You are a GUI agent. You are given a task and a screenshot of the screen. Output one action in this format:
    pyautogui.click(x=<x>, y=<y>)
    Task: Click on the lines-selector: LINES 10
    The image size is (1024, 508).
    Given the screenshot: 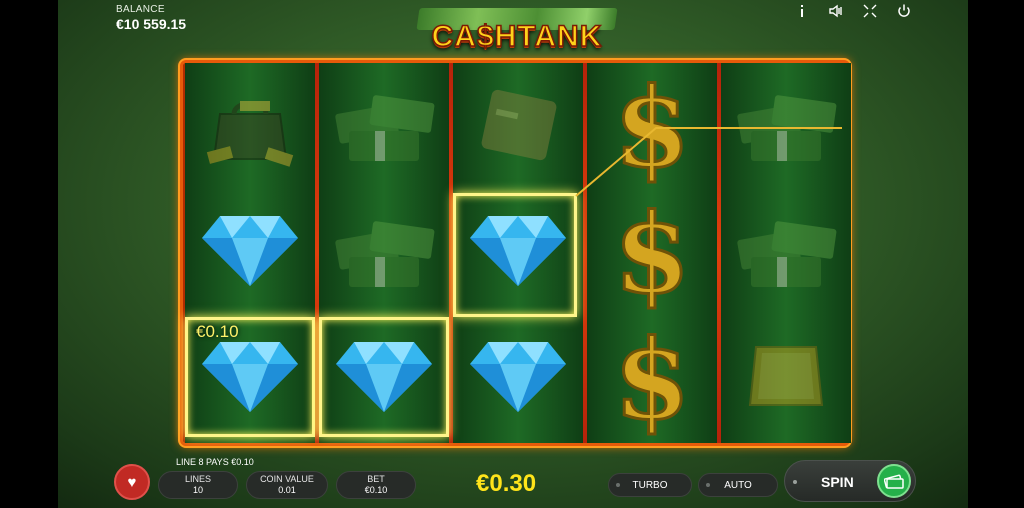 What is the action you would take?
    pyautogui.click(x=198, y=485)
    